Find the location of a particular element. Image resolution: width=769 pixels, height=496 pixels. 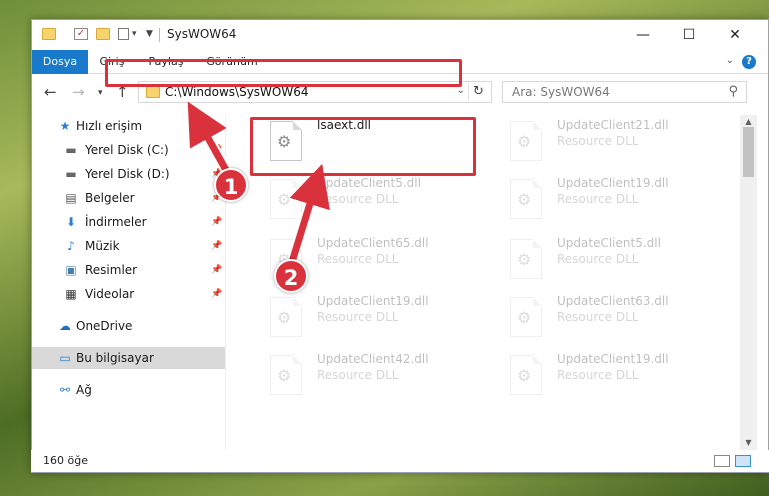

properties-check-icon: ✓ is located at coordinates (81, 34).